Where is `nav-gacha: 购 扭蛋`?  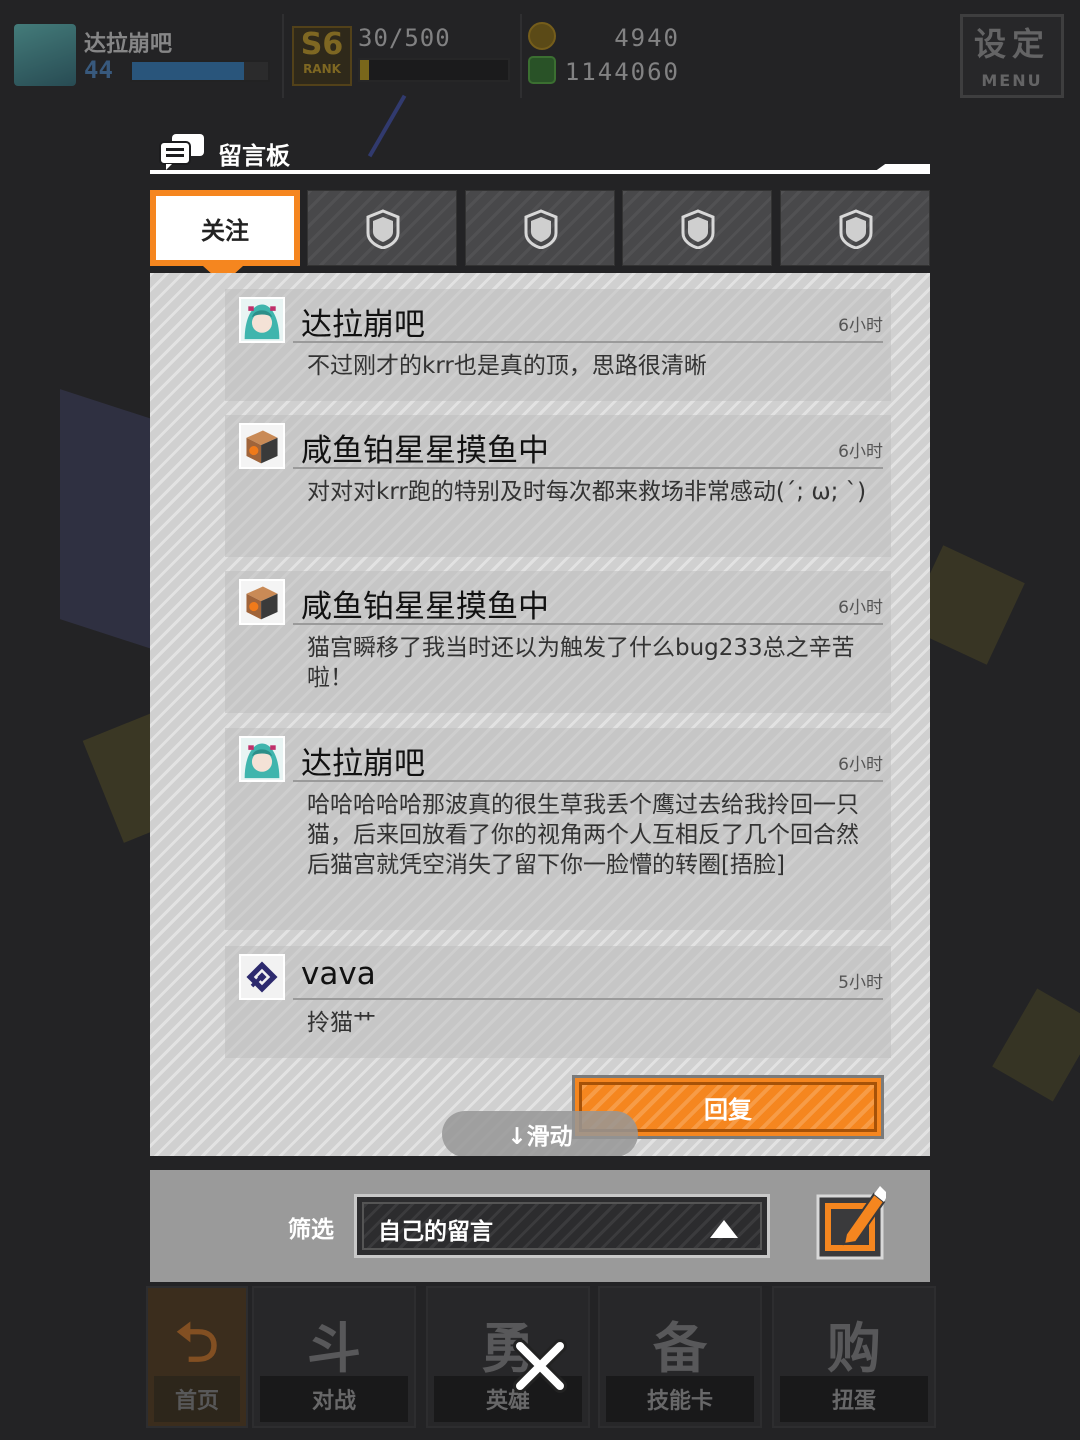
nav-gacha: 购 扭蛋 is located at coordinates (854, 1357).